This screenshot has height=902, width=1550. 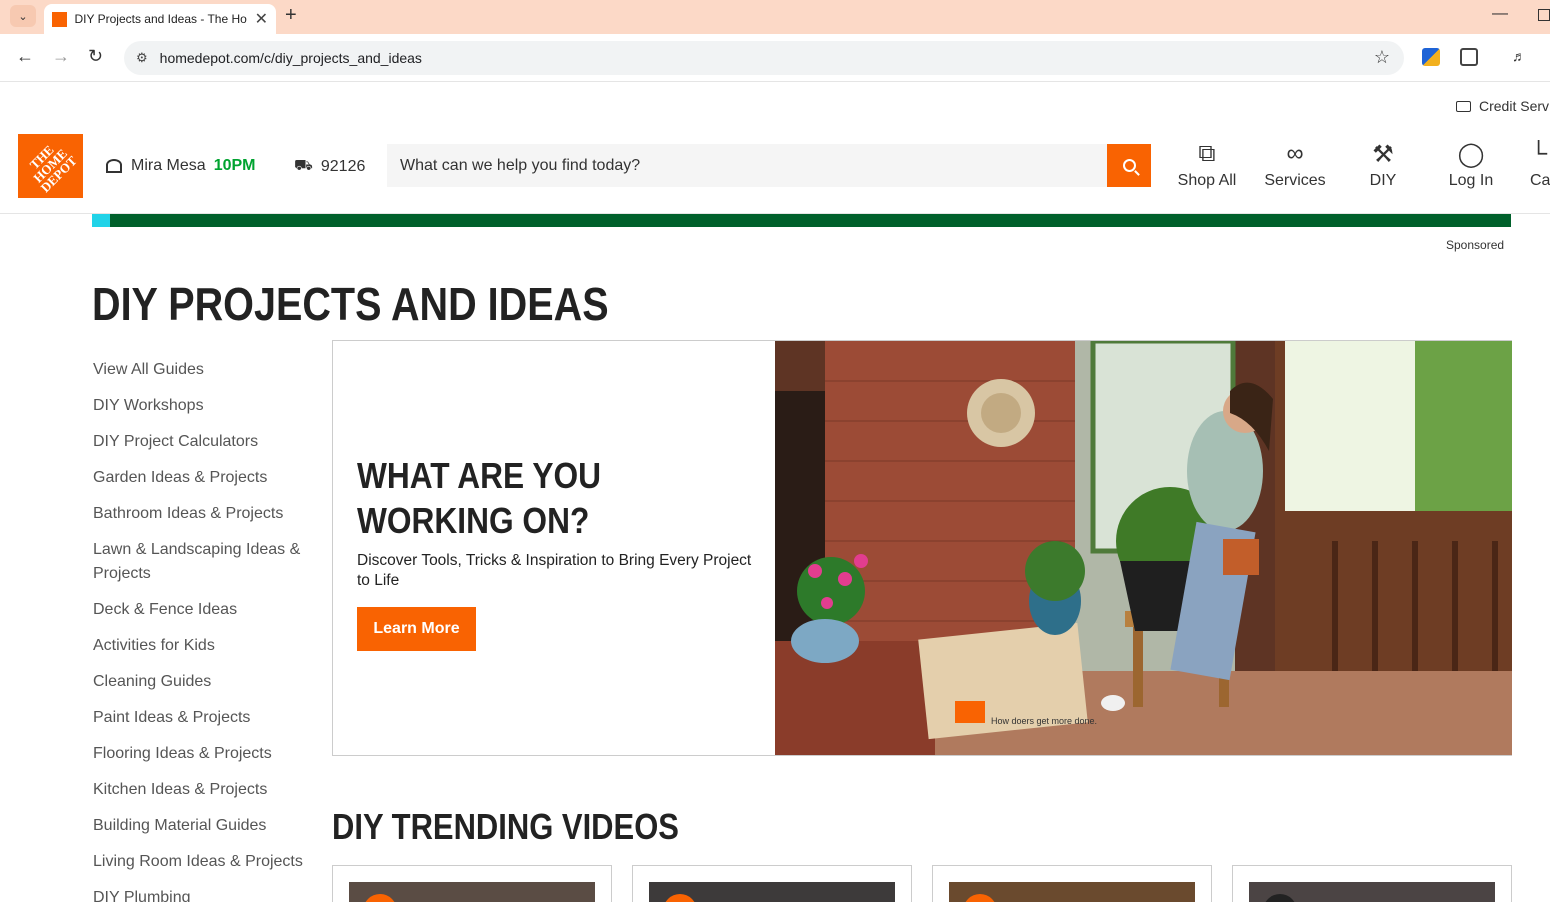 I want to click on box-print-text: How doers get more done., so click(x=1044, y=721).